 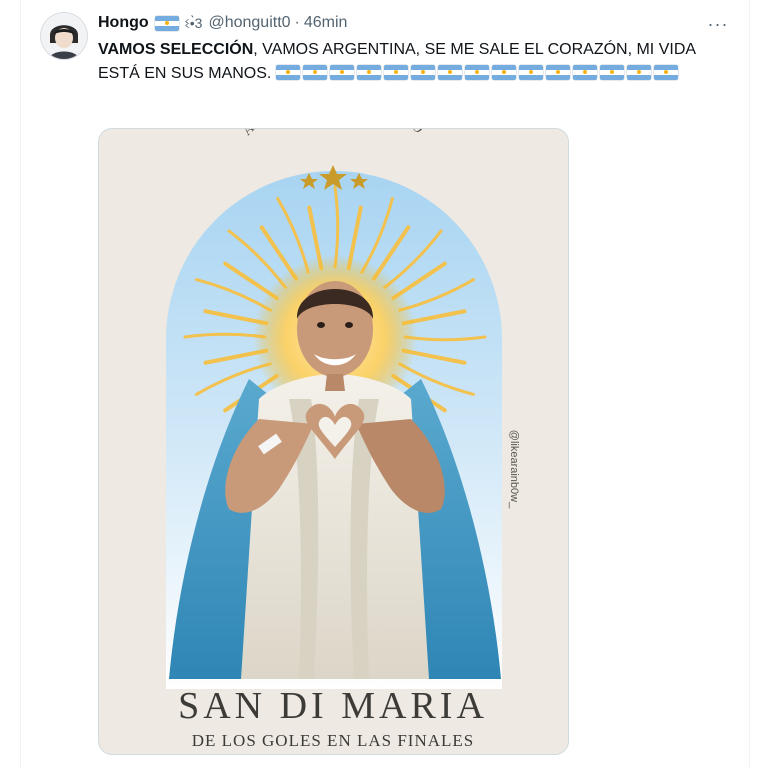 What do you see at coordinates (123, 23) in the screenshot?
I see `display-name: Hongo` at bounding box center [123, 23].